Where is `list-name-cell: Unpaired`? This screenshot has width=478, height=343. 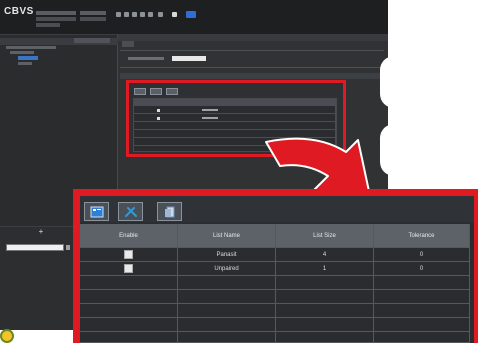
list-name-cell: Unpaired is located at coordinates (227, 269).